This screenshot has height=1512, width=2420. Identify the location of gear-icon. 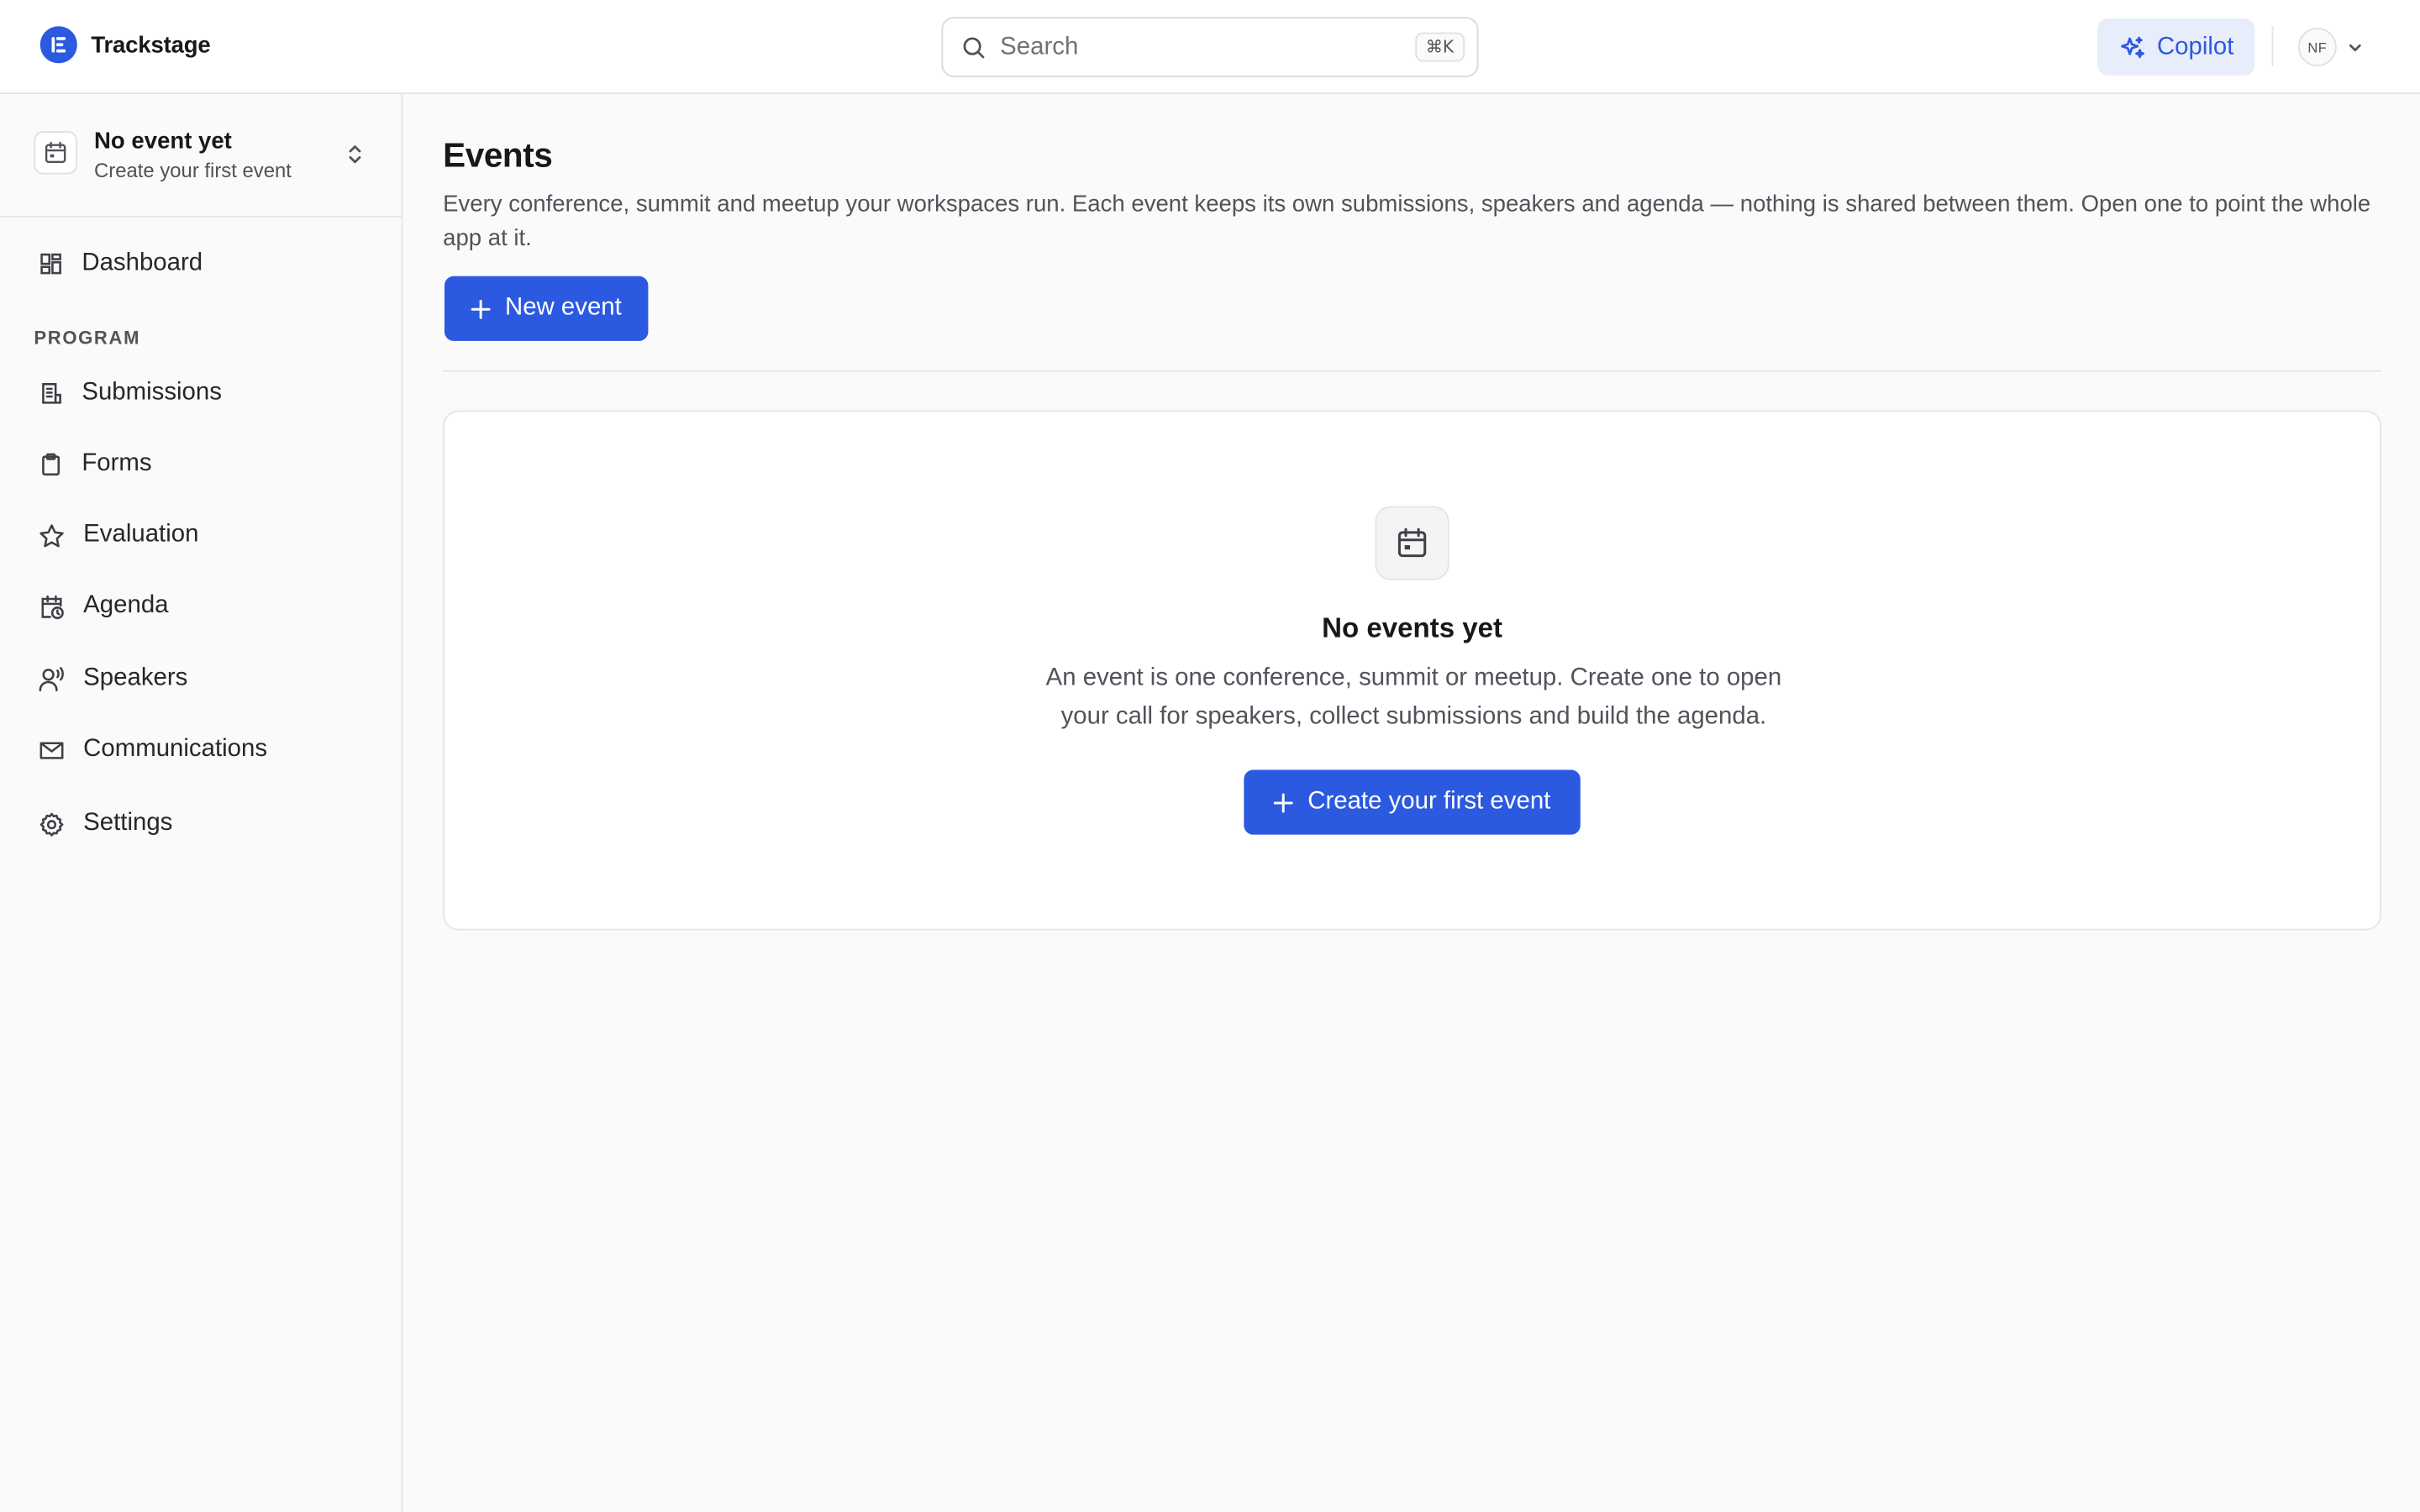
(52, 823).